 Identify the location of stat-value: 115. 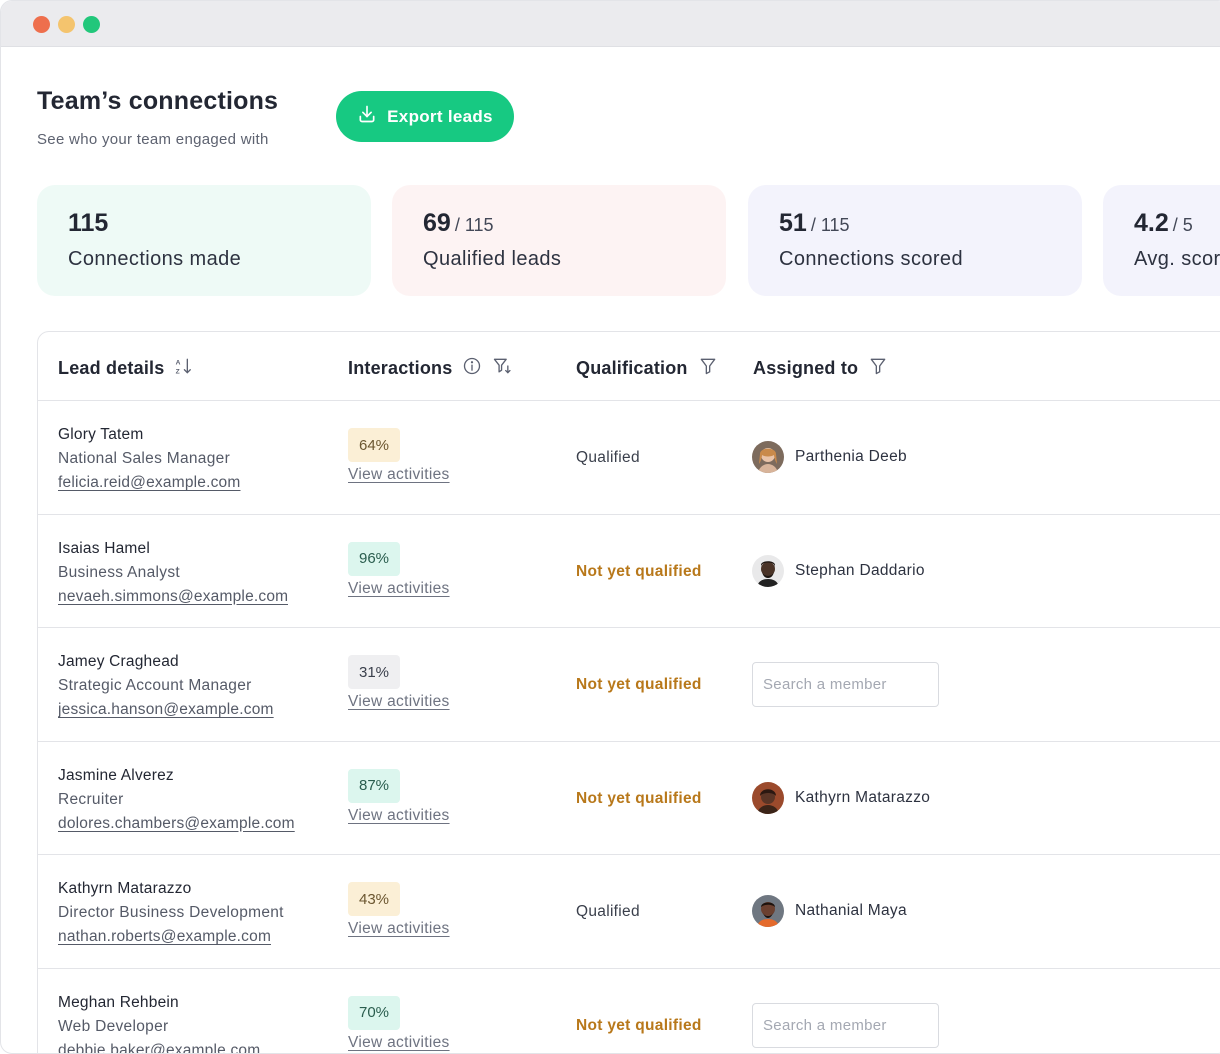
(88, 223).